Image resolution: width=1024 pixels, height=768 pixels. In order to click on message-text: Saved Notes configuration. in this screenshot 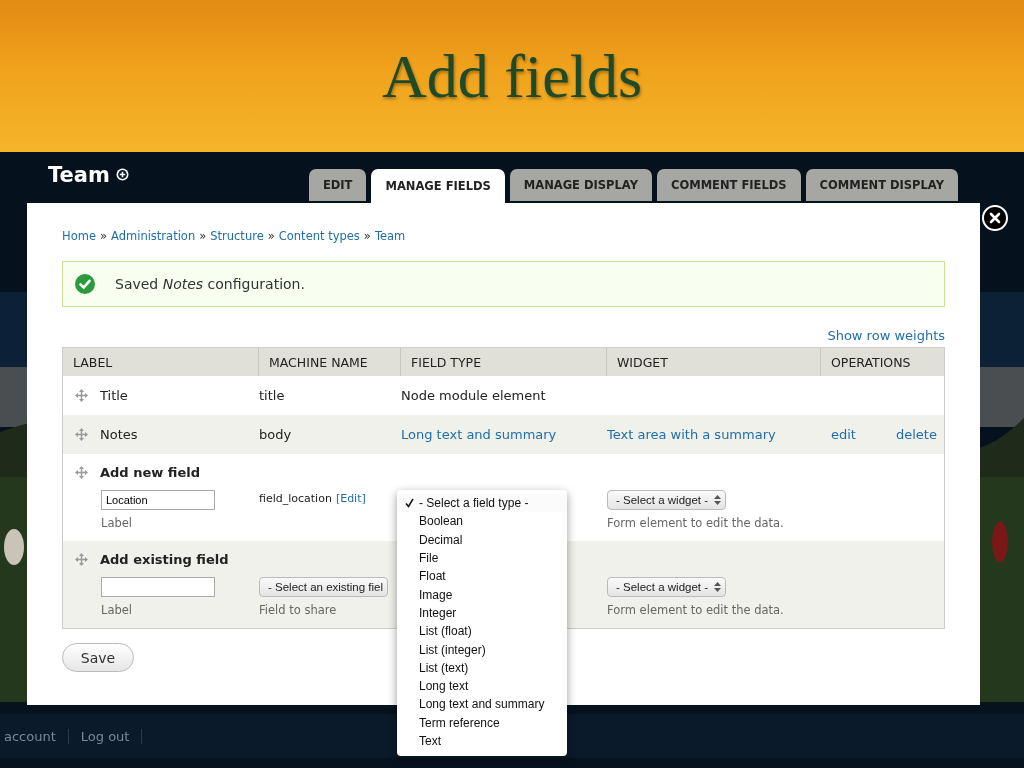, I will do `click(210, 284)`.